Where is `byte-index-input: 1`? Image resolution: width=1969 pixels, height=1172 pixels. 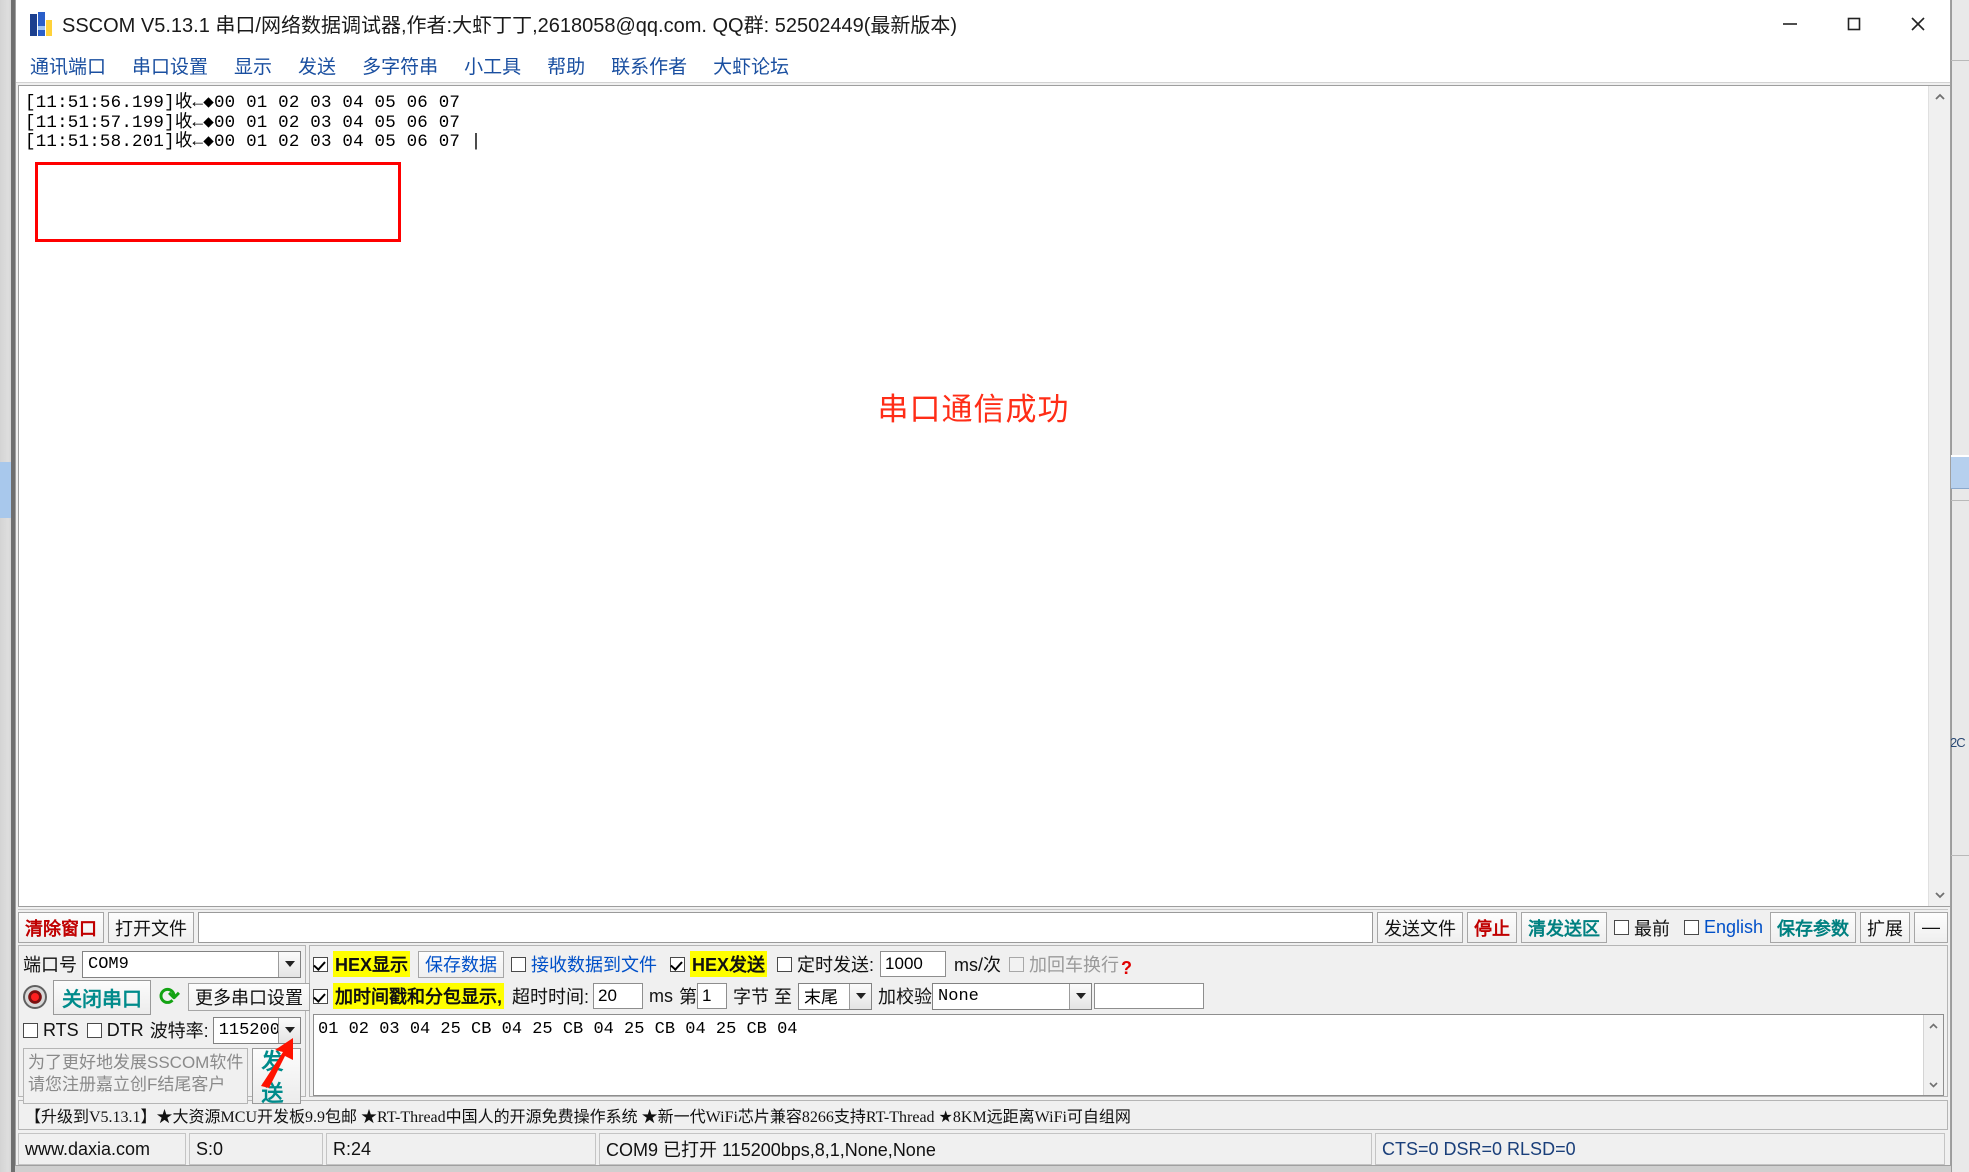 byte-index-input: 1 is located at coordinates (712, 996).